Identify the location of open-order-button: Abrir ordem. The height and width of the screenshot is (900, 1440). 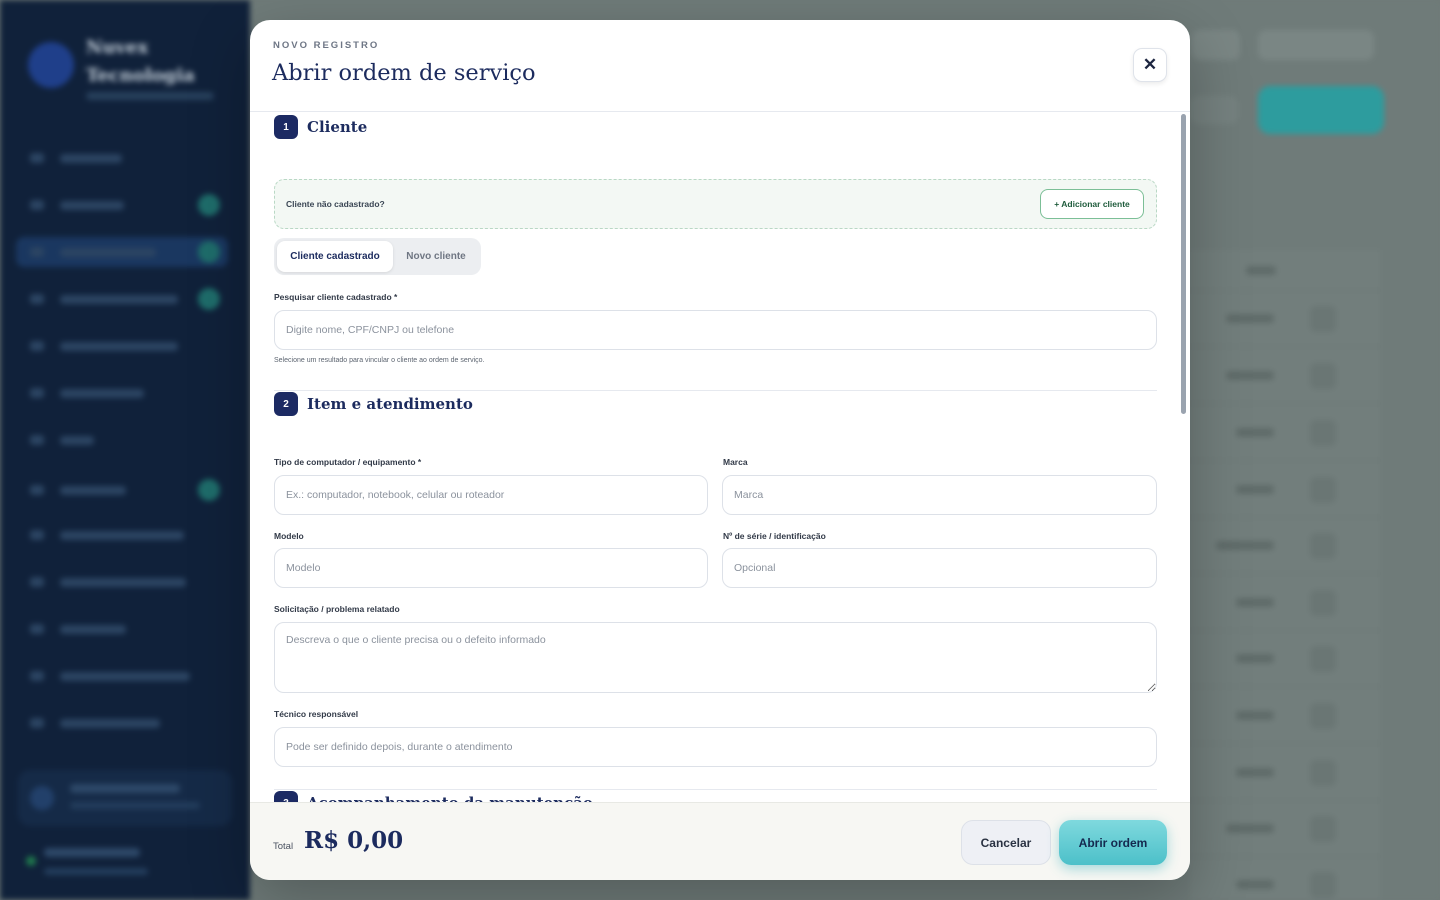
(1113, 842).